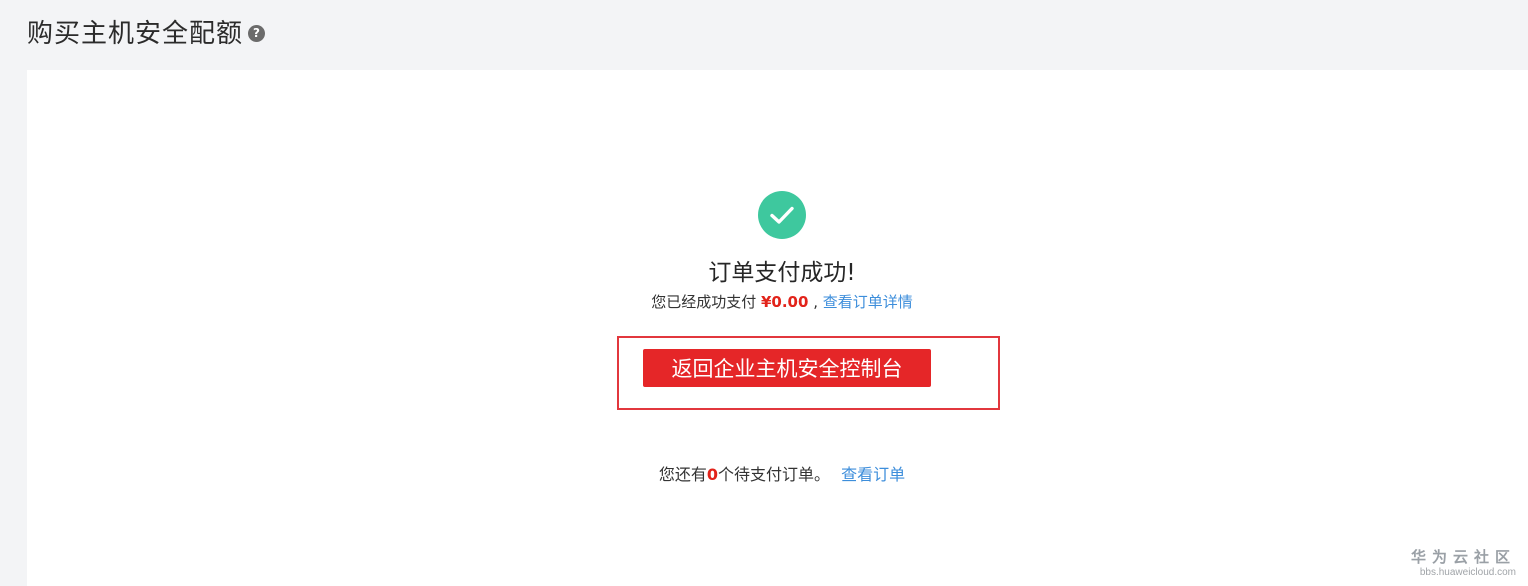 The height and width of the screenshot is (586, 1528). Describe the element at coordinates (782, 273) in the screenshot. I see `success-title: 订单支付成功!` at that location.